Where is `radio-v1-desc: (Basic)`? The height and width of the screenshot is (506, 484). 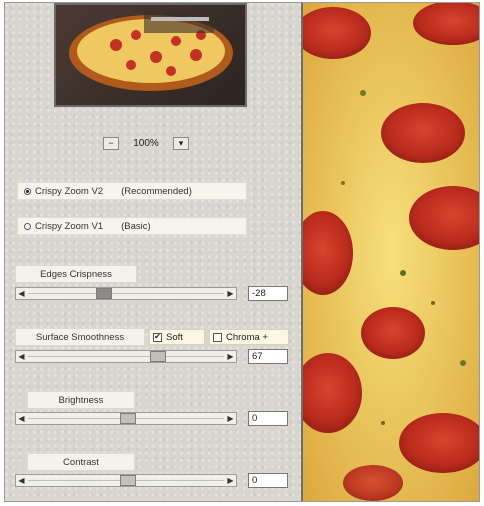
radio-v1-desc: (Basic) is located at coordinates (136, 226).